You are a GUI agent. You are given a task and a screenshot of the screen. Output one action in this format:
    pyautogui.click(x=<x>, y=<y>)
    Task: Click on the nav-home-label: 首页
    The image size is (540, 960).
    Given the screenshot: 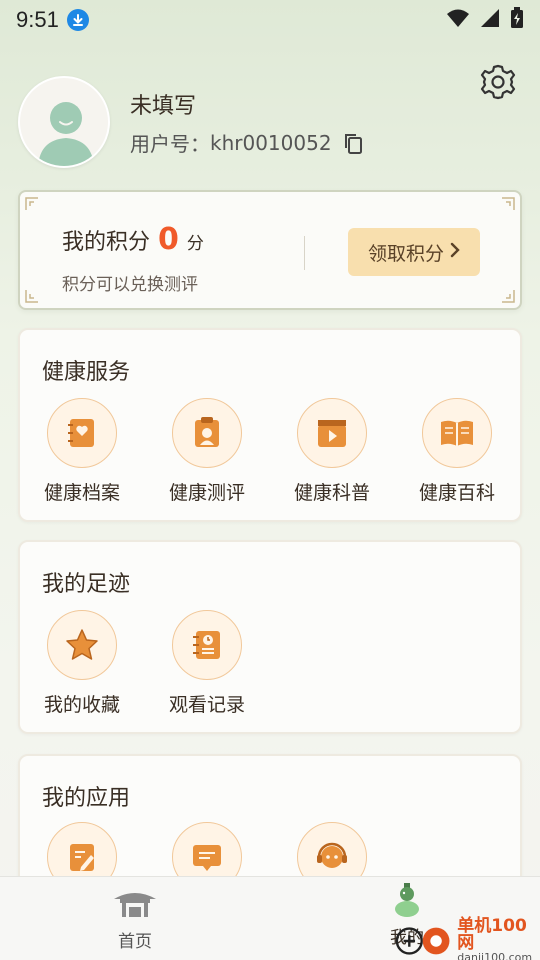 What is the action you would take?
    pyautogui.click(x=135, y=942)
    